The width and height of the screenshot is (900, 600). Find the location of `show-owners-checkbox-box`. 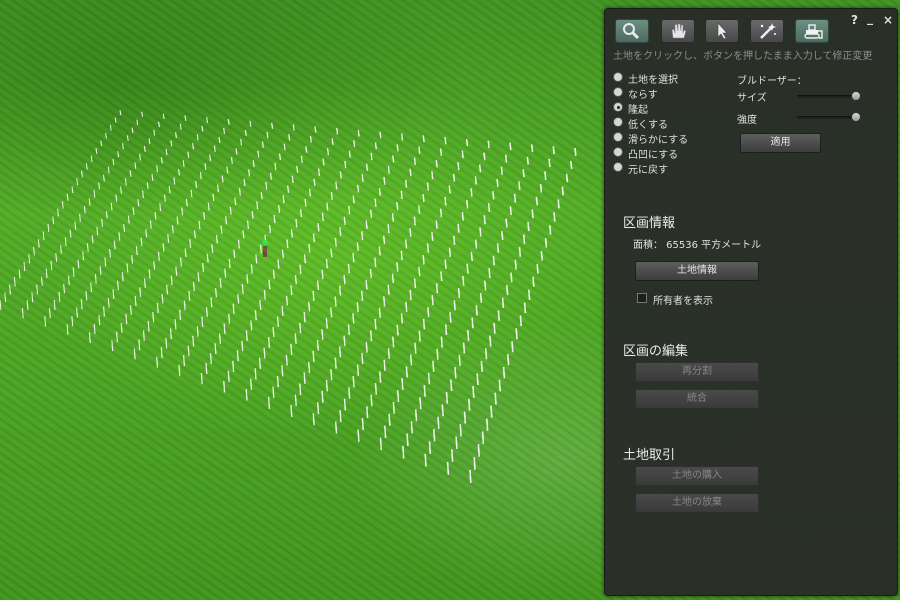

show-owners-checkbox-box is located at coordinates (642, 298).